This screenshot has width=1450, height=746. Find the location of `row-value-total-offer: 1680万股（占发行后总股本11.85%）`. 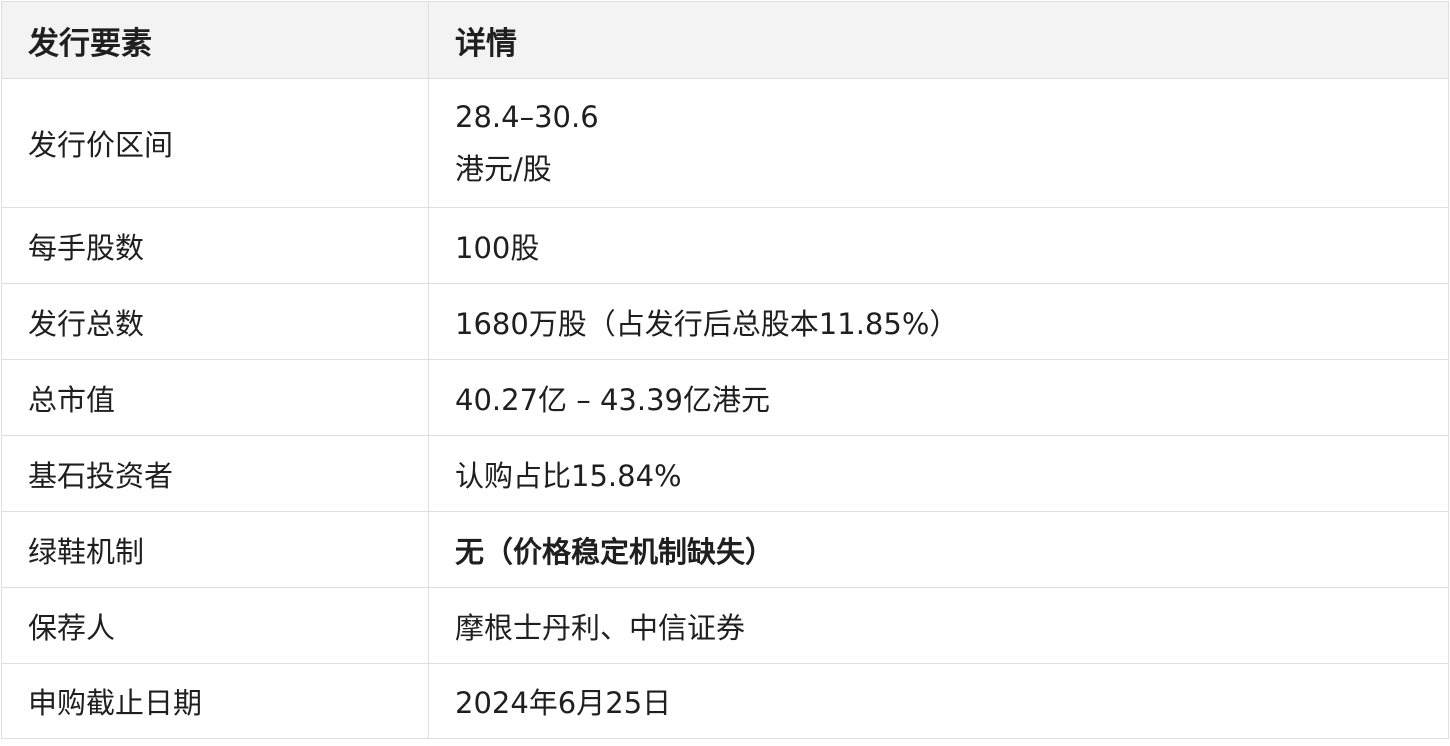

row-value-total-offer: 1680万股（占发行后总股本11.85%） is located at coordinates (938, 321).